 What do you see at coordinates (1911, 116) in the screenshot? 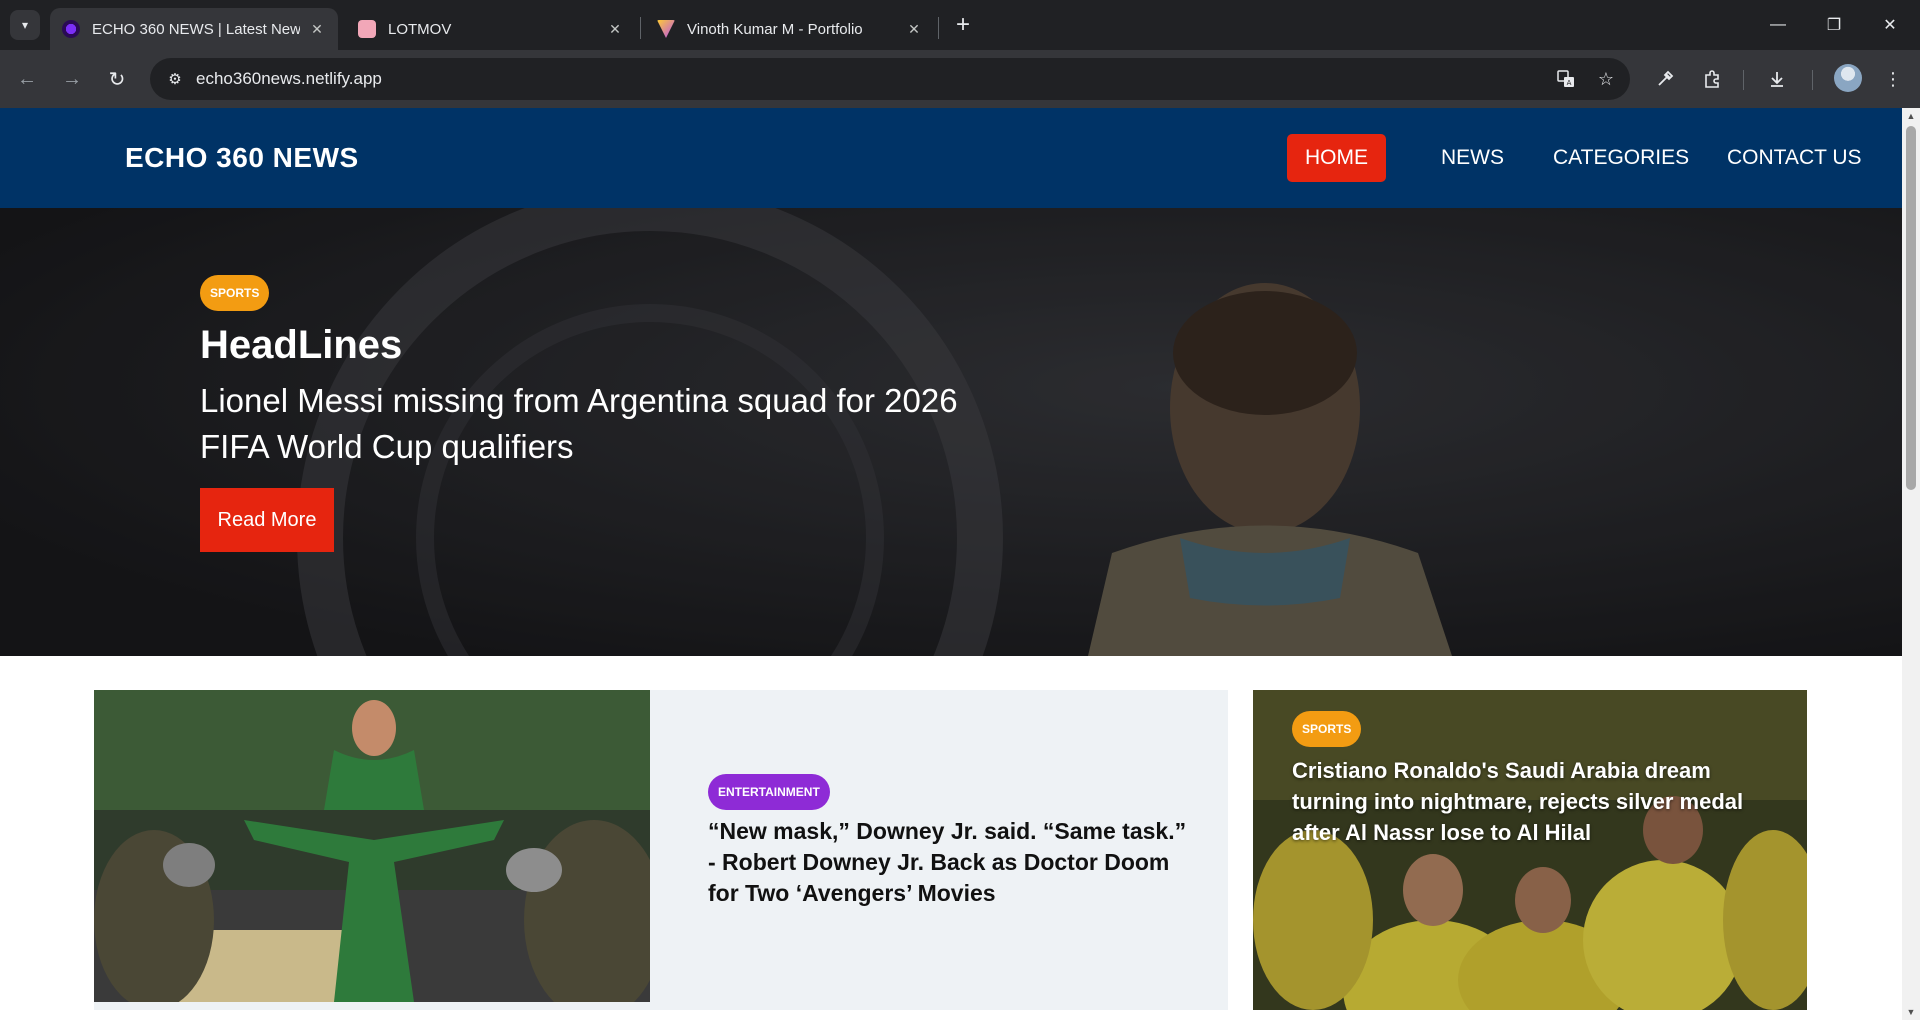
I see `scroll-up-icon: ▲` at bounding box center [1911, 116].